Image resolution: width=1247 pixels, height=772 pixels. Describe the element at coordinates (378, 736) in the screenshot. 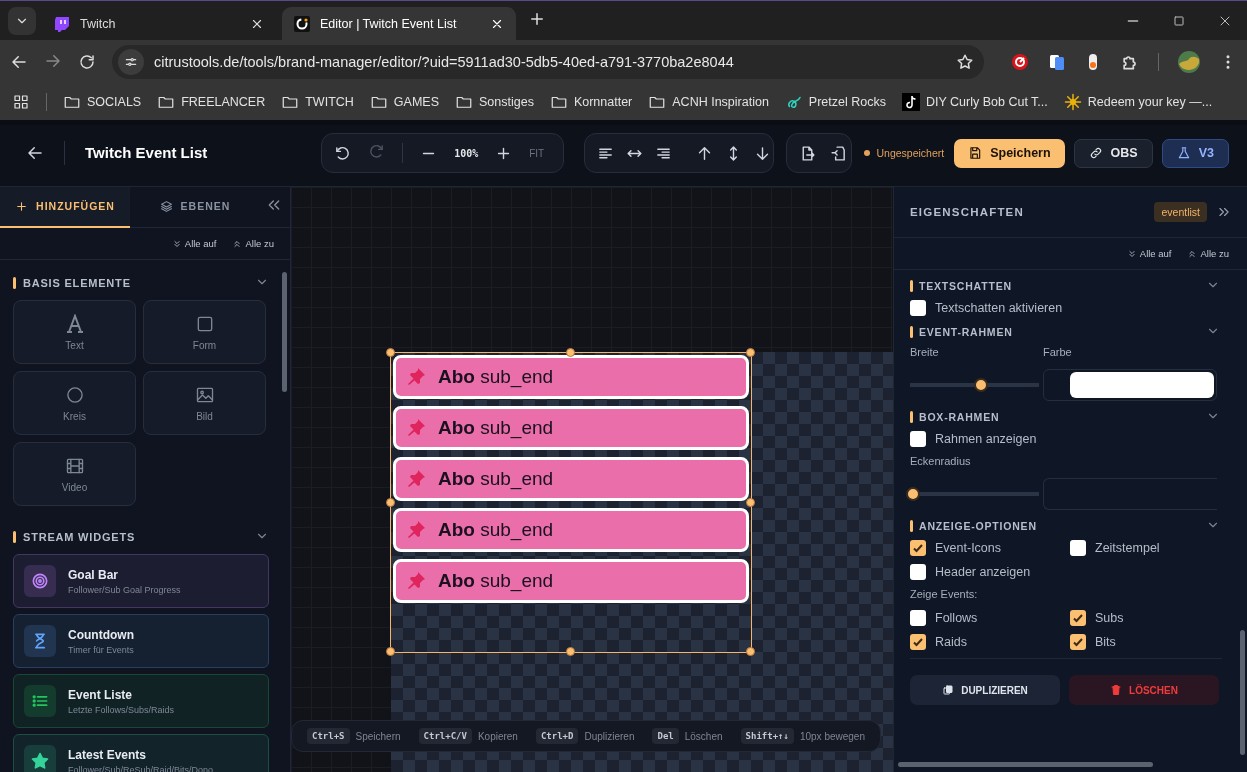

I see `shortcut-label: Speichern` at that location.